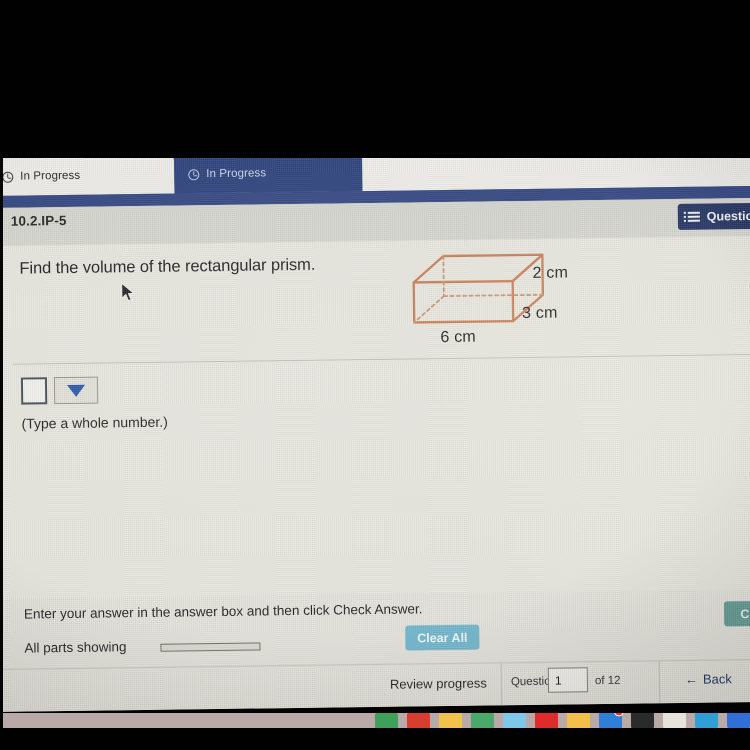 Image resolution: width=750 pixels, height=750 pixels. Describe the element at coordinates (607, 681) in the screenshot. I see `question-total-label: of 12` at that location.